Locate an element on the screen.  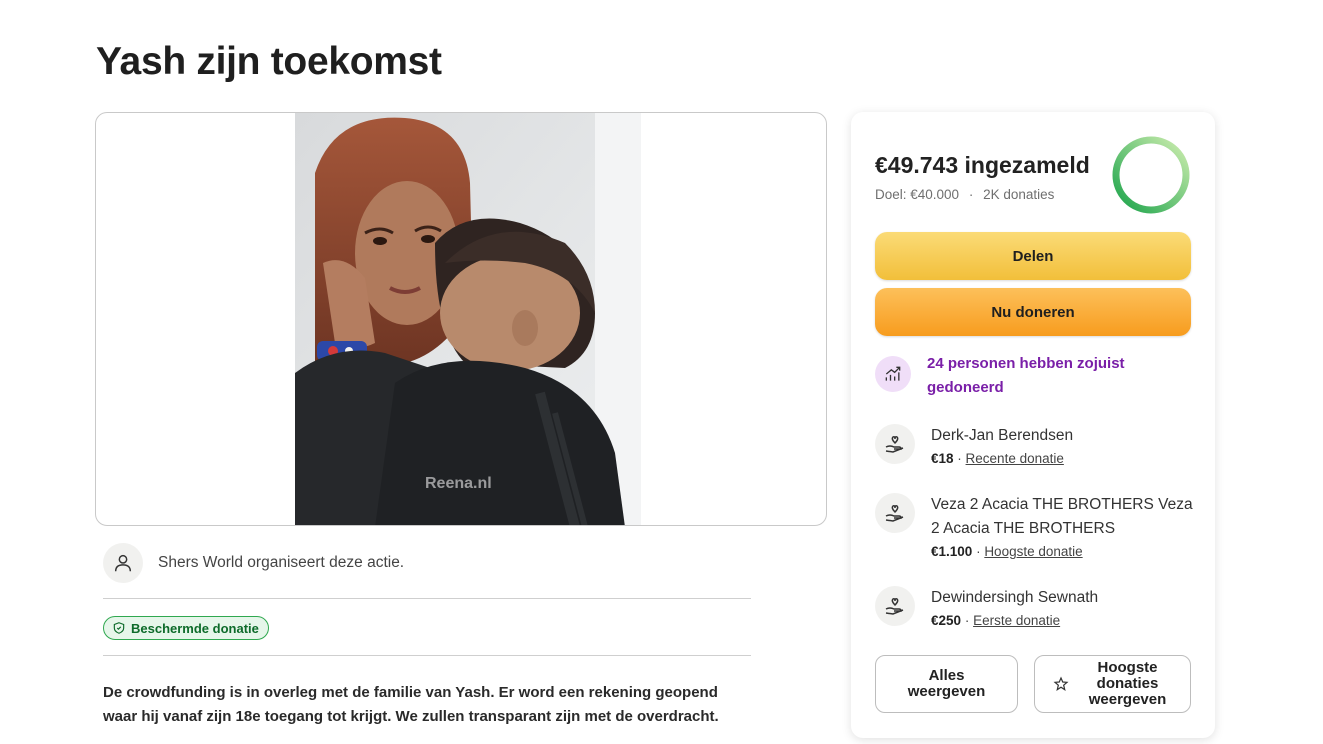
donor-name: Derk-Jan Berendsen is located at coordinates (1002, 435).